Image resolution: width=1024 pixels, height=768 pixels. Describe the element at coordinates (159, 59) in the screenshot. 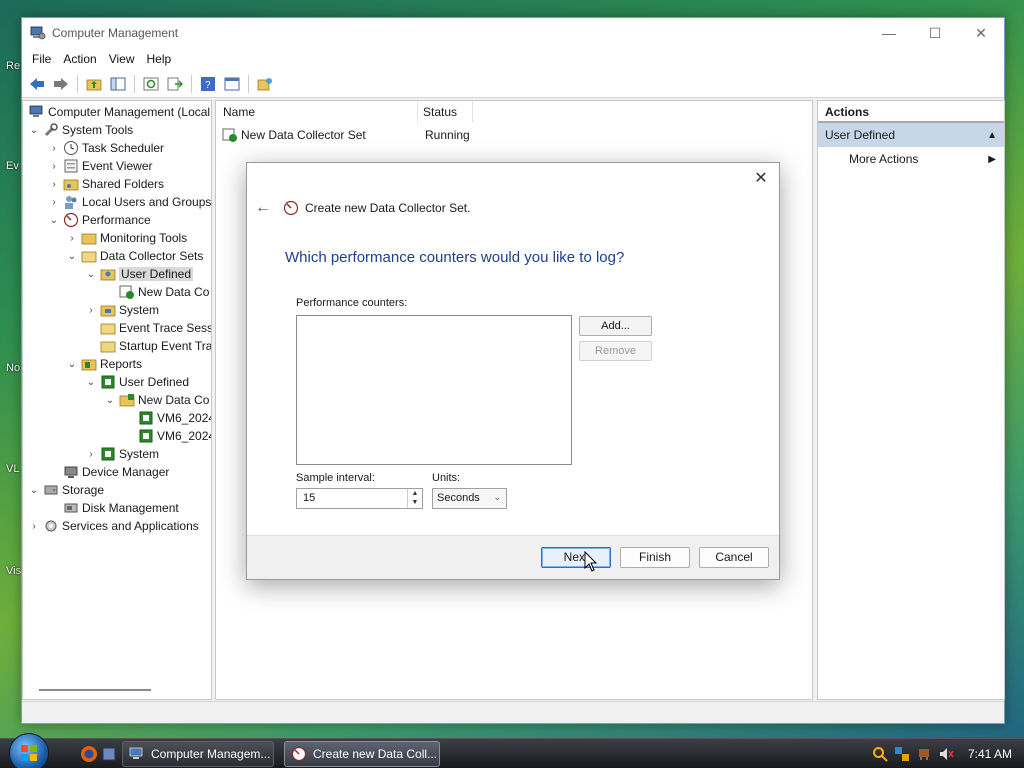

I see `menu-help: Help` at that location.